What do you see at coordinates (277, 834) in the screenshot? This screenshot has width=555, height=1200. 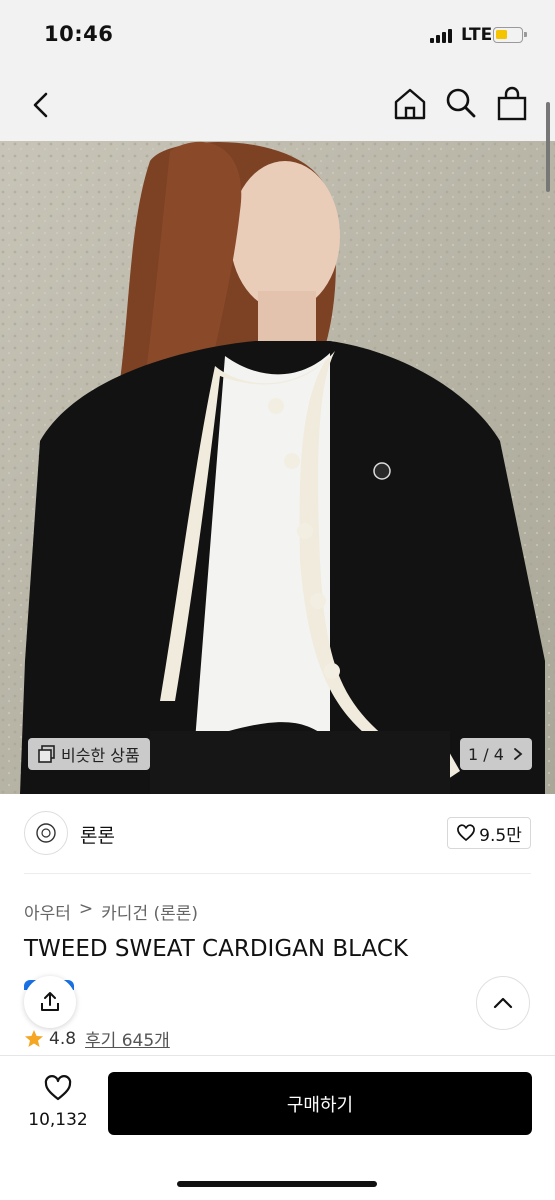 I see `brand-row: 론론 9.5만` at bounding box center [277, 834].